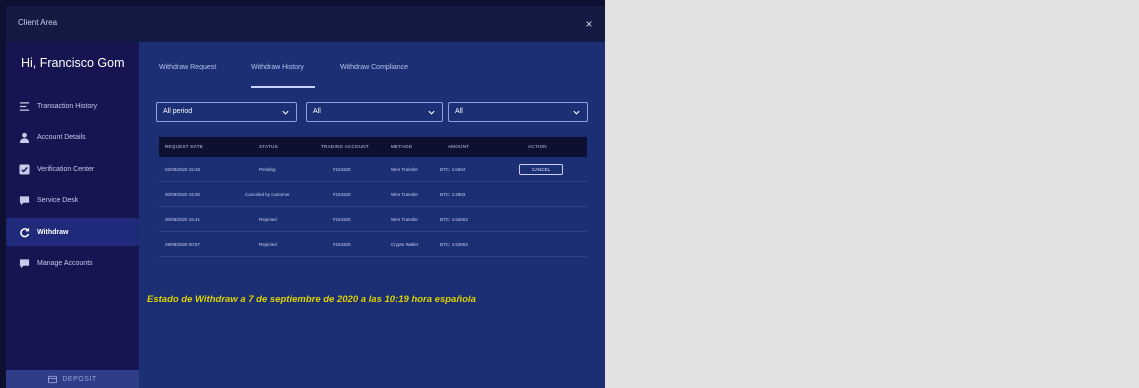 The height and width of the screenshot is (388, 1139). I want to click on close-icon: ×, so click(589, 24).